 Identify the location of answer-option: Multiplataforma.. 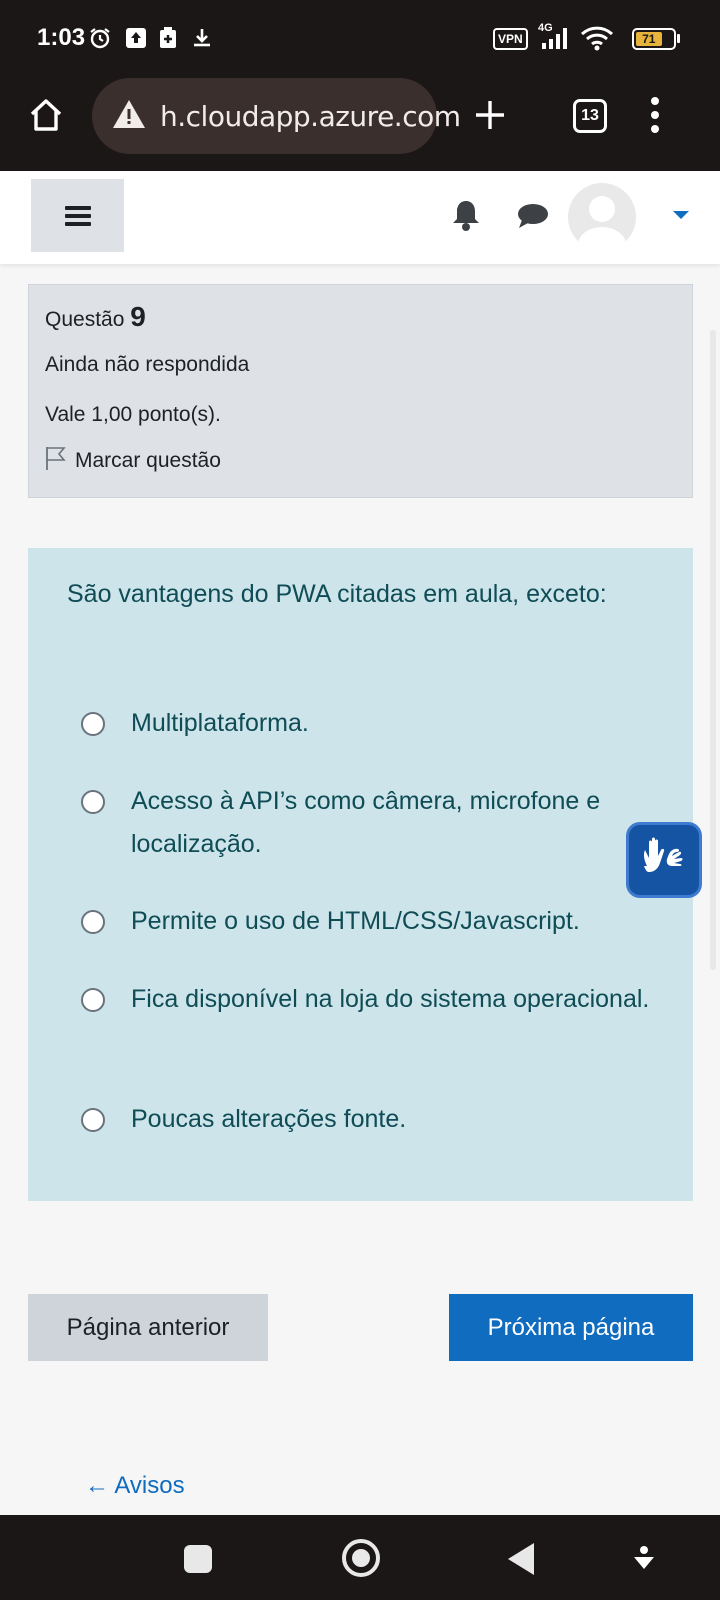
(371, 723).